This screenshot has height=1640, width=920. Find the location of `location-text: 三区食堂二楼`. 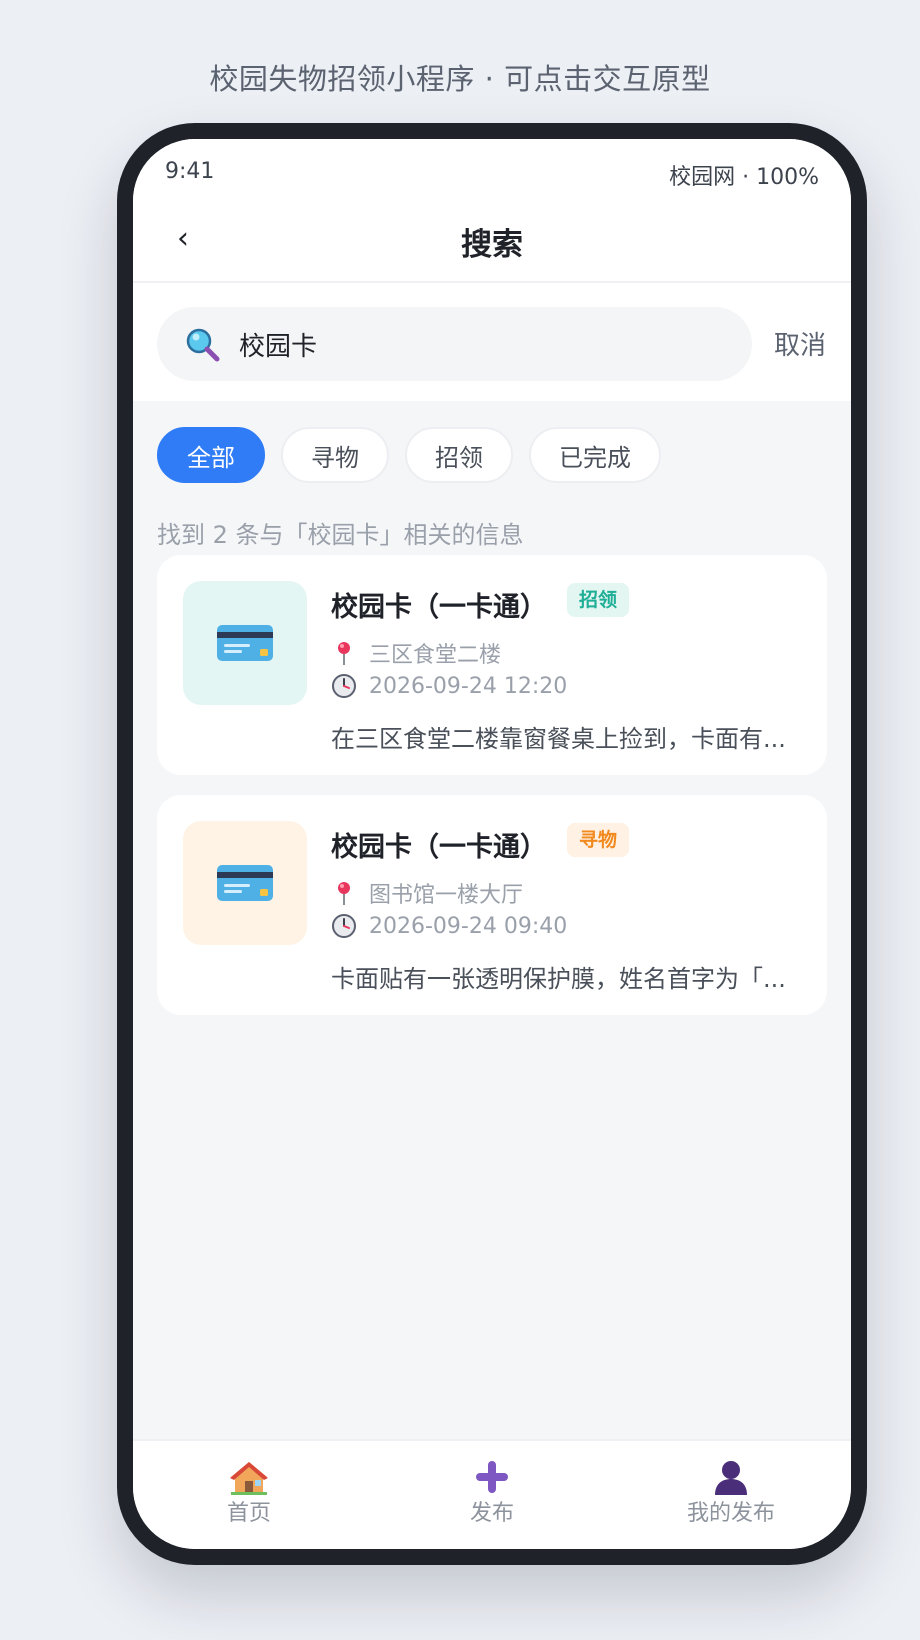

location-text: 三区食堂二楼 is located at coordinates (435, 655).